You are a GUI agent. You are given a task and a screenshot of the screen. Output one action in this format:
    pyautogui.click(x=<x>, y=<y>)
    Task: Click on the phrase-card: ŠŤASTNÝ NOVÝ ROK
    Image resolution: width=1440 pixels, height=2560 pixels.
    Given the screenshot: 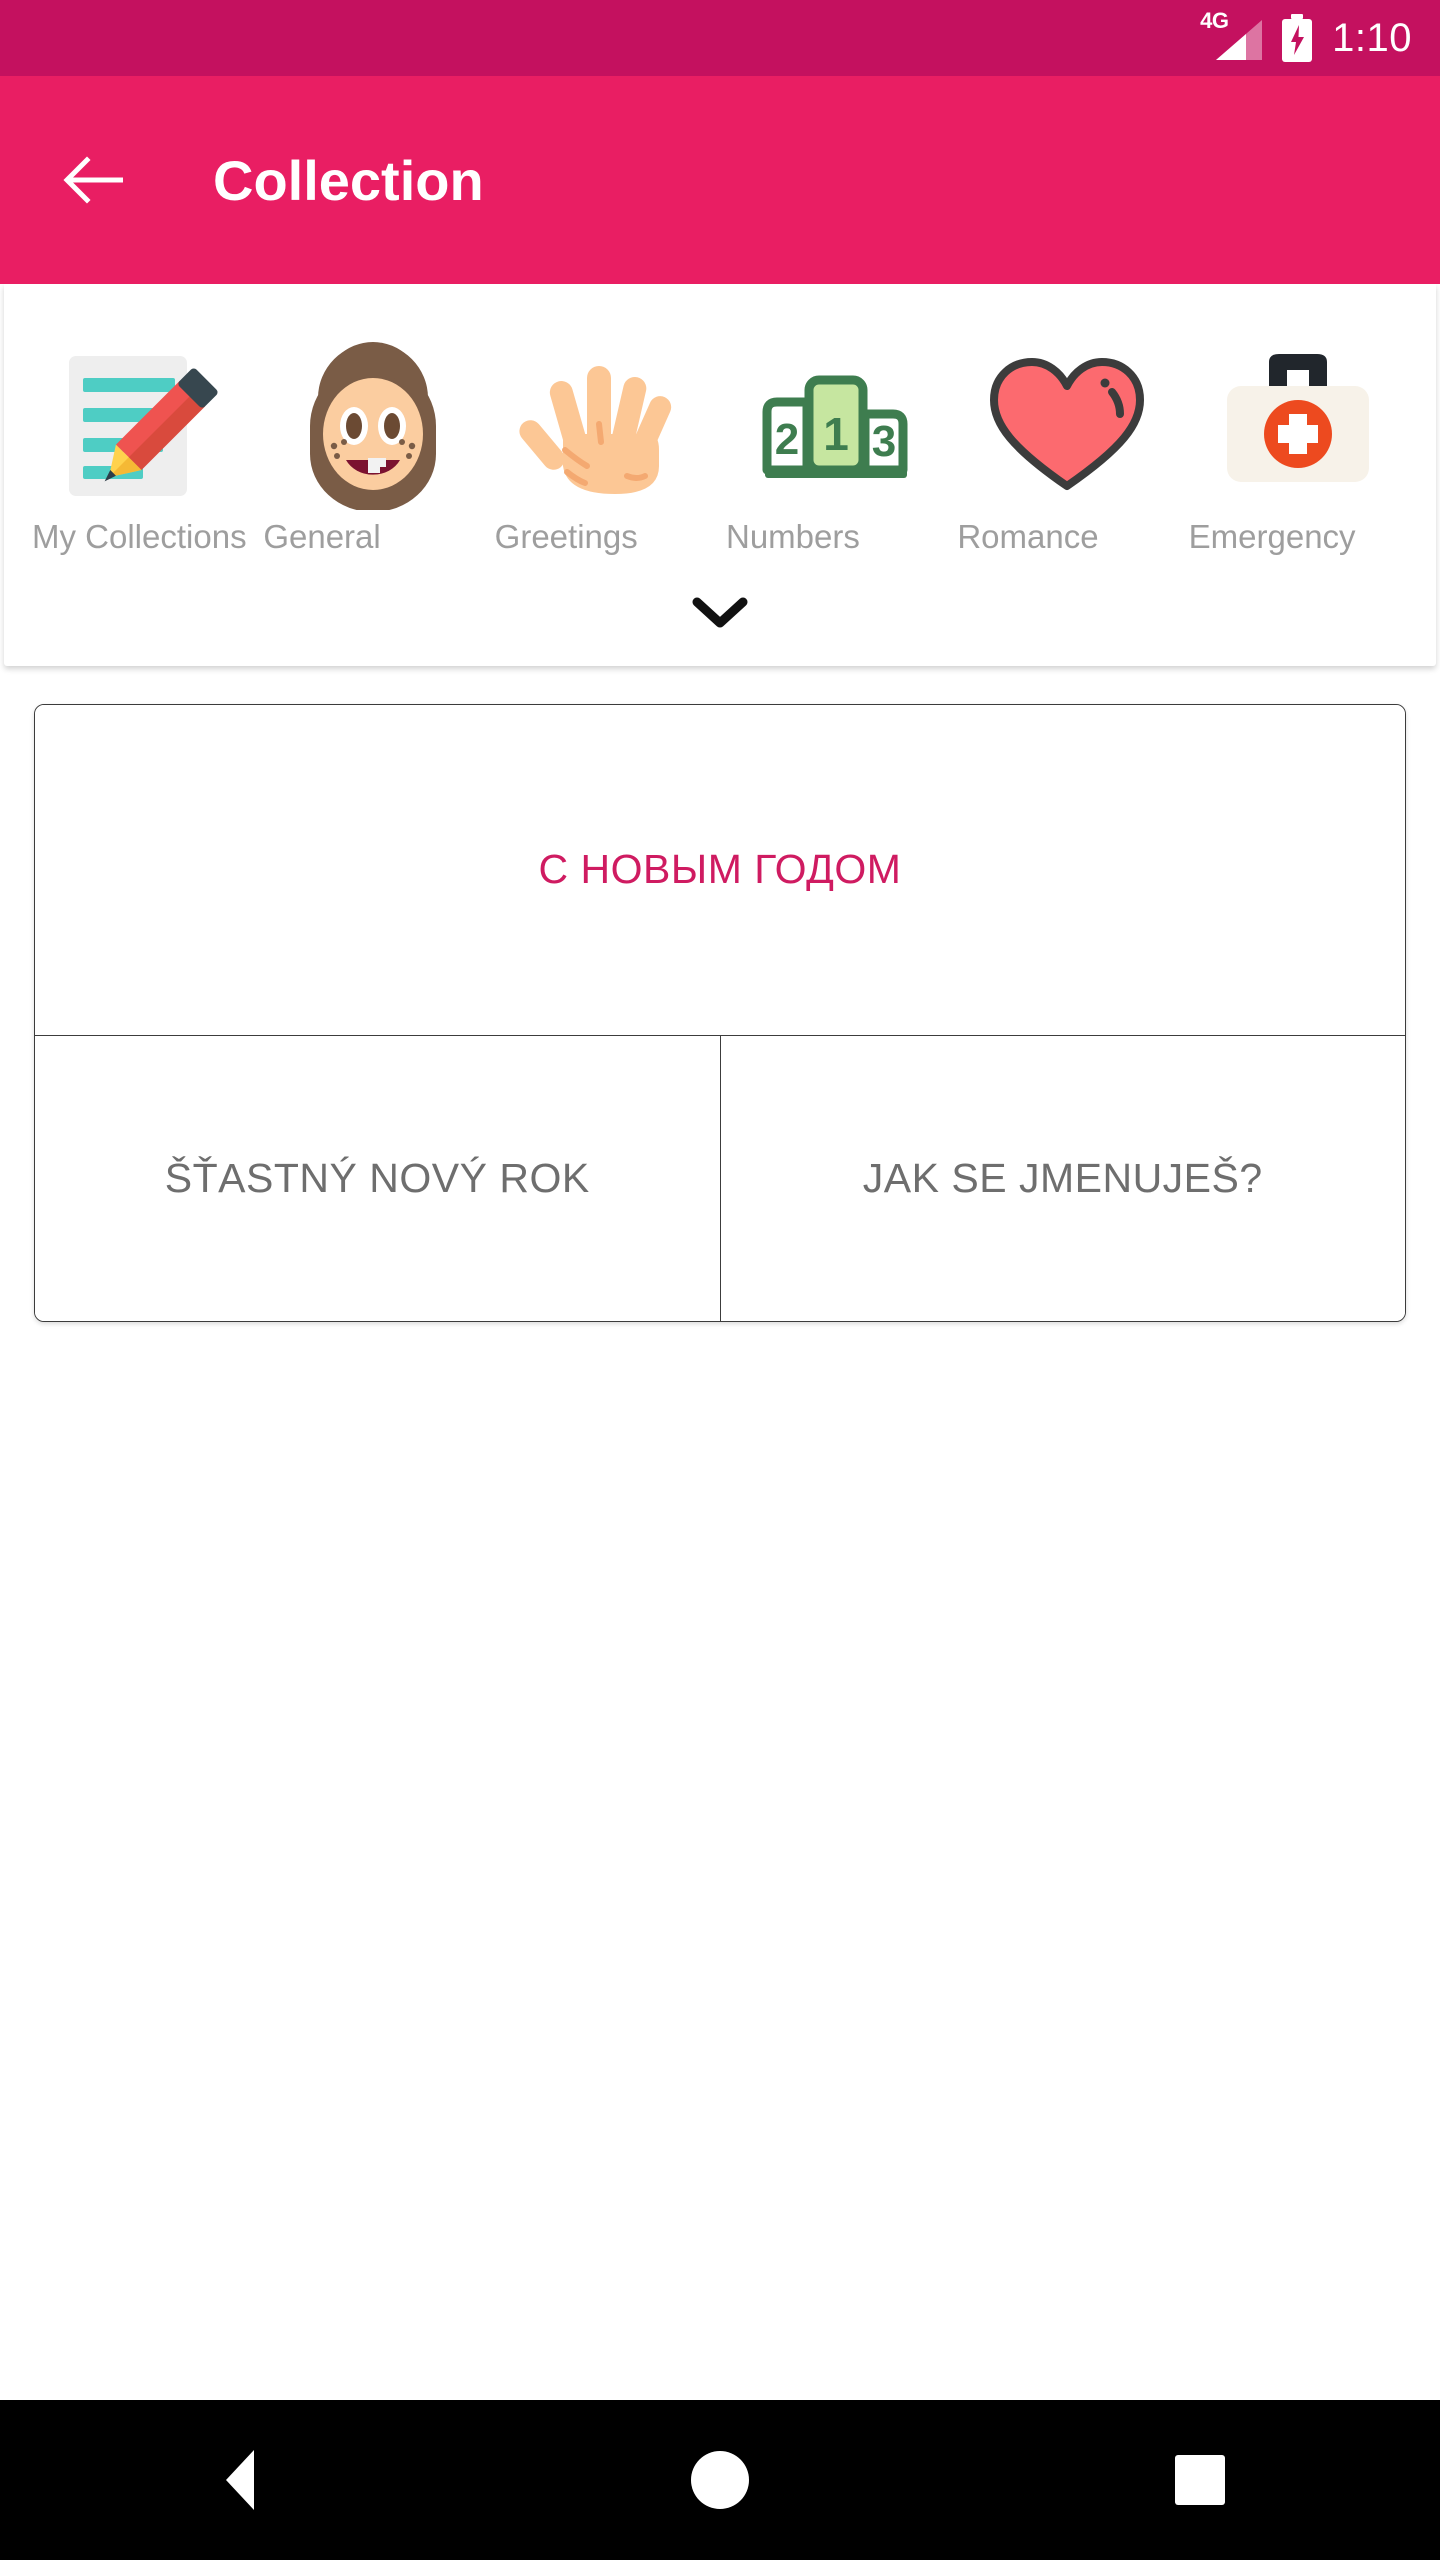 What is the action you would take?
    pyautogui.click(x=377, y=1178)
    